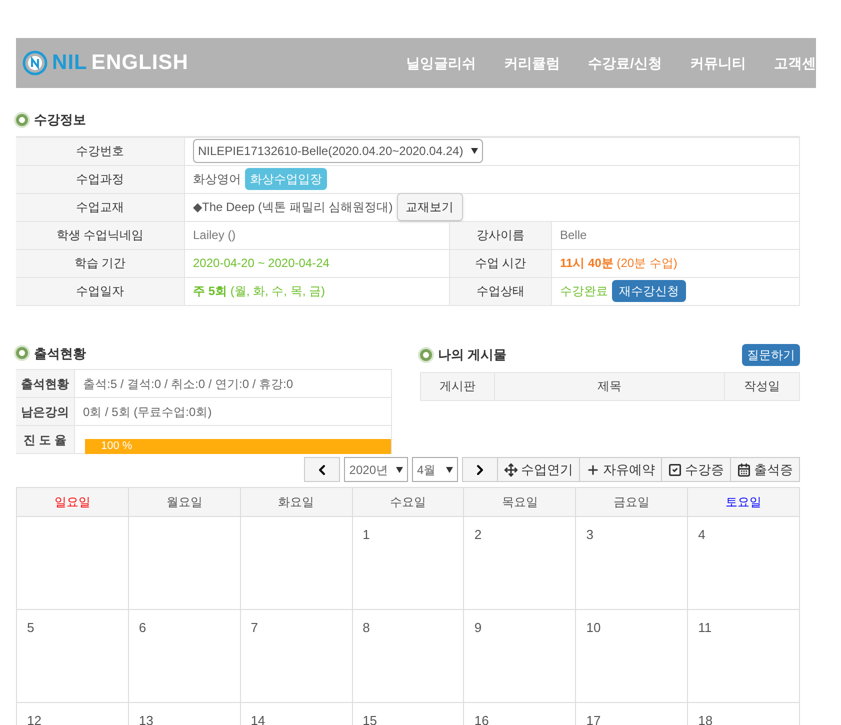 The image size is (841, 725). Describe the element at coordinates (621, 469) in the screenshot. I see `toolbar-button: 자유예약` at that location.